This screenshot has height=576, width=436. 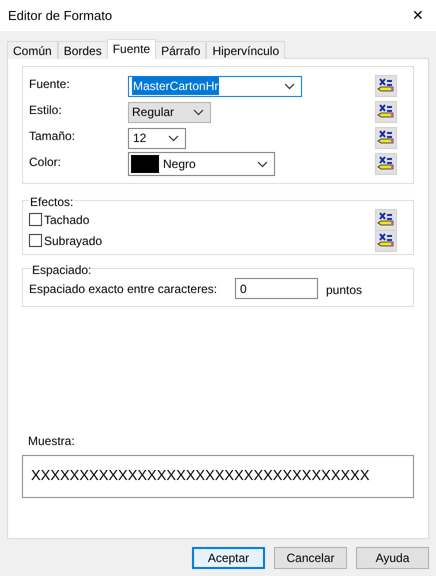 What do you see at coordinates (32, 50) in the screenshot?
I see `tab: Común` at bounding box center [32, 50].